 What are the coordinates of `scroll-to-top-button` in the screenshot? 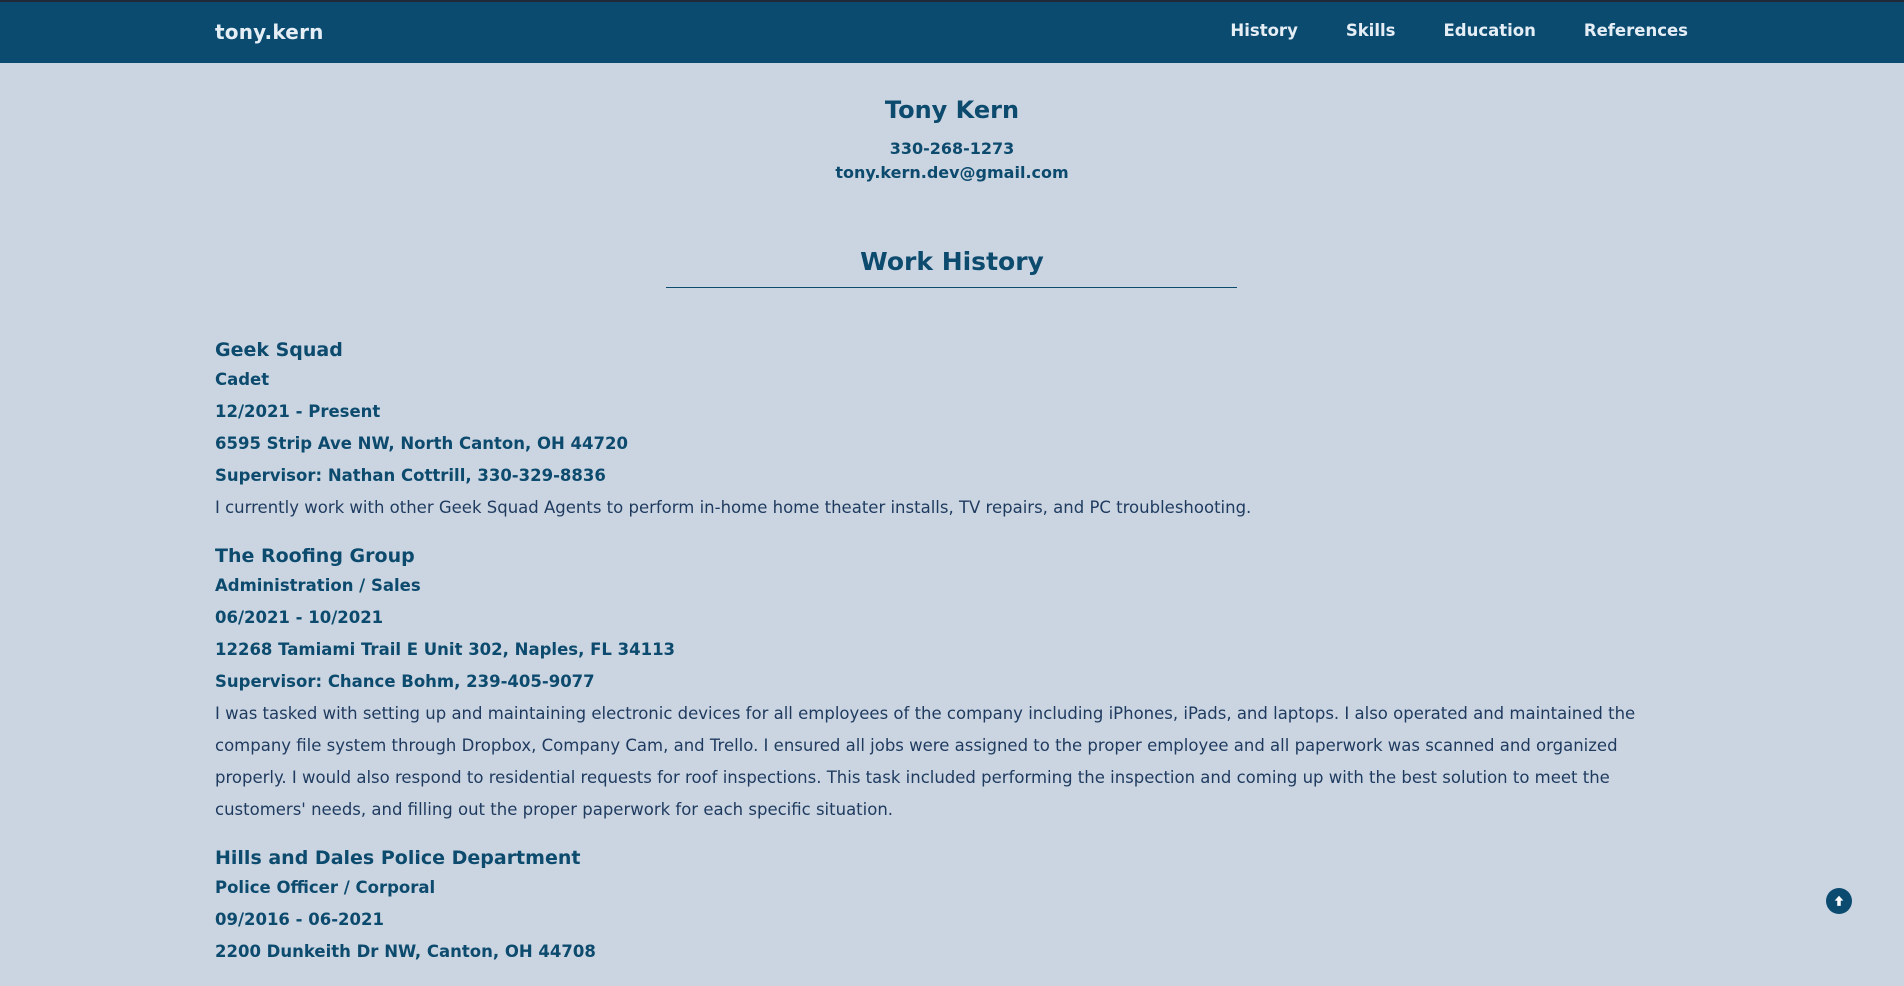 It's located at (1839, 901).